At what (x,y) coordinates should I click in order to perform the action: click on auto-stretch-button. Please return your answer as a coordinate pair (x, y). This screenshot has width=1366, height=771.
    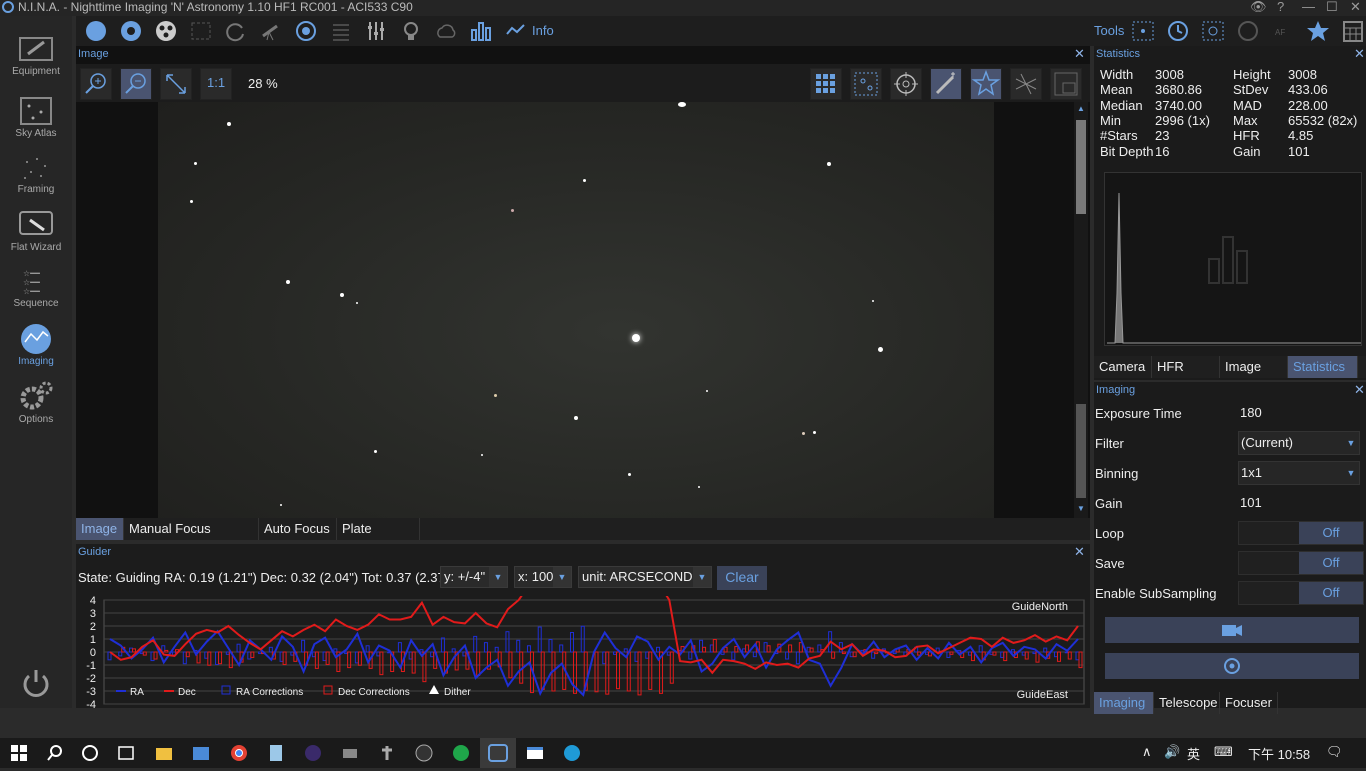
    Looking at the image, I should click on (946, 84).